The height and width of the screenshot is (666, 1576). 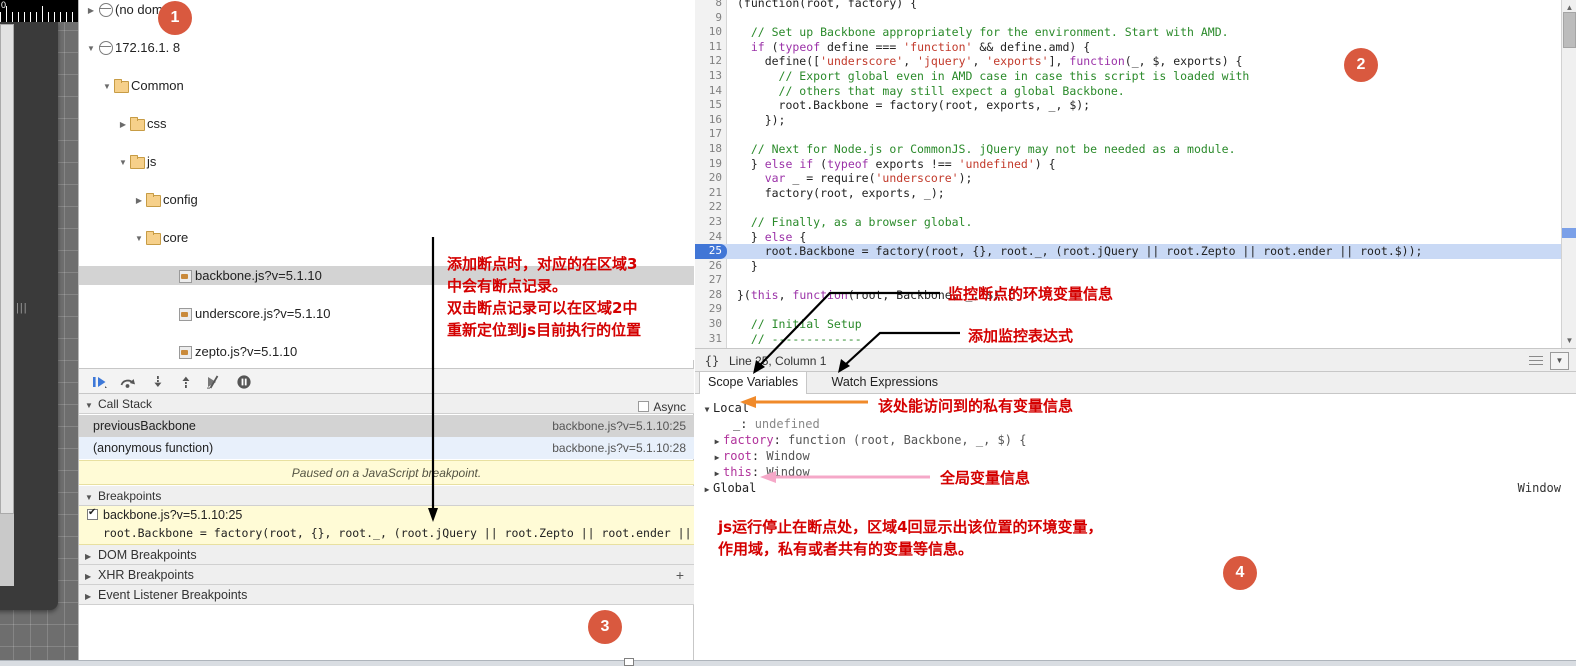 I want to click on code-line-number: 15, so click(x=710, y=105).